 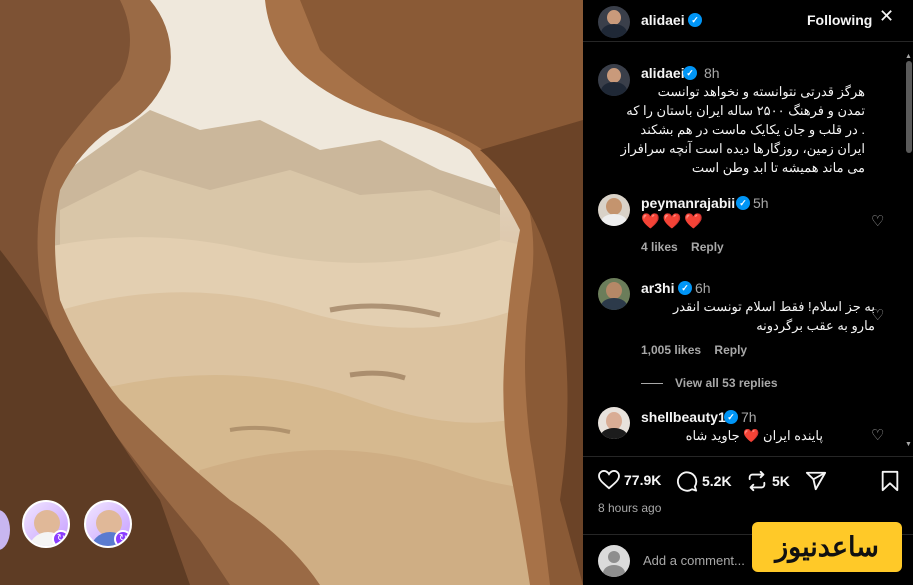 What do you see at coordinates (630, 508) in the screenshot?
I see `posted-time: 8 hours ago` at bounding box center [630, 508].